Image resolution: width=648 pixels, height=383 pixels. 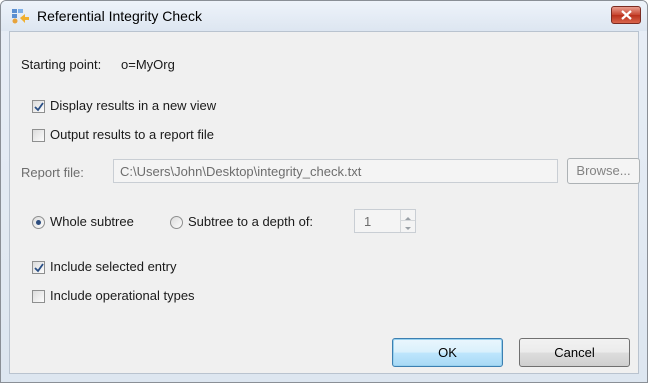 What do you see at coordinates (447, 352) in the screenshot?
I see `ok-button: OK` at bounding box center [447, 352].